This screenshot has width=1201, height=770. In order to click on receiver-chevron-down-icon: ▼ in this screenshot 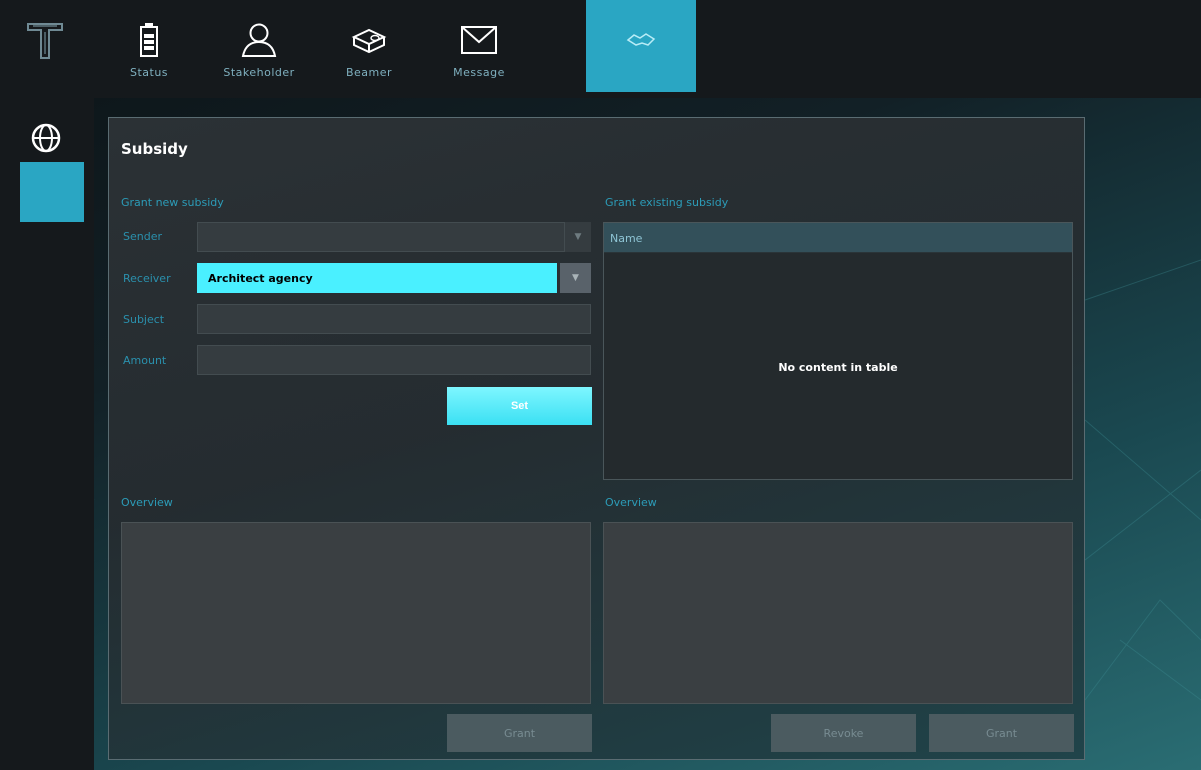, I will do `click(574, 278)`.